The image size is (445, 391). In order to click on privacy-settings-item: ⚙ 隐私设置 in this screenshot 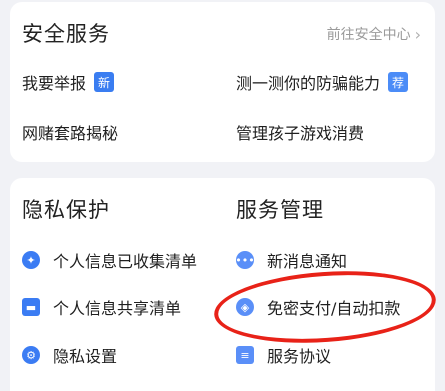, I will do `click(69, 355)`.